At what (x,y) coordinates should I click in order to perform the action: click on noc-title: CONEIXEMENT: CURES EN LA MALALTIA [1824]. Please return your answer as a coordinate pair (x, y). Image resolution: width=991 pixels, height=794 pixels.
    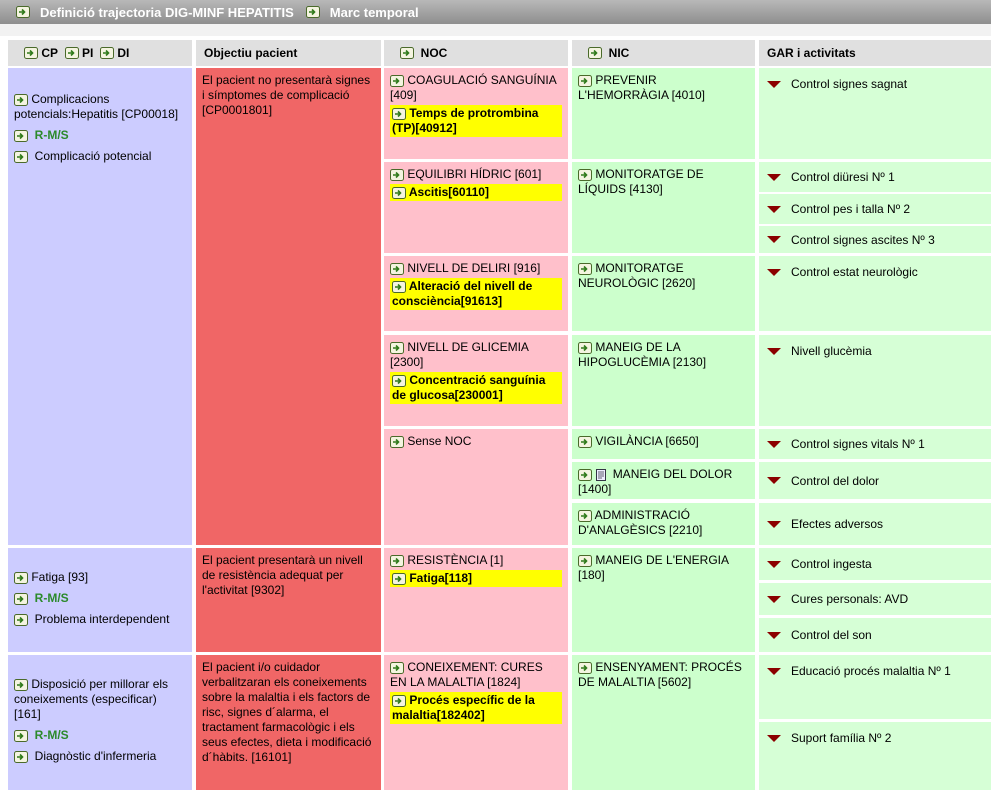
    Looking at the image, I should click on (466, 674).